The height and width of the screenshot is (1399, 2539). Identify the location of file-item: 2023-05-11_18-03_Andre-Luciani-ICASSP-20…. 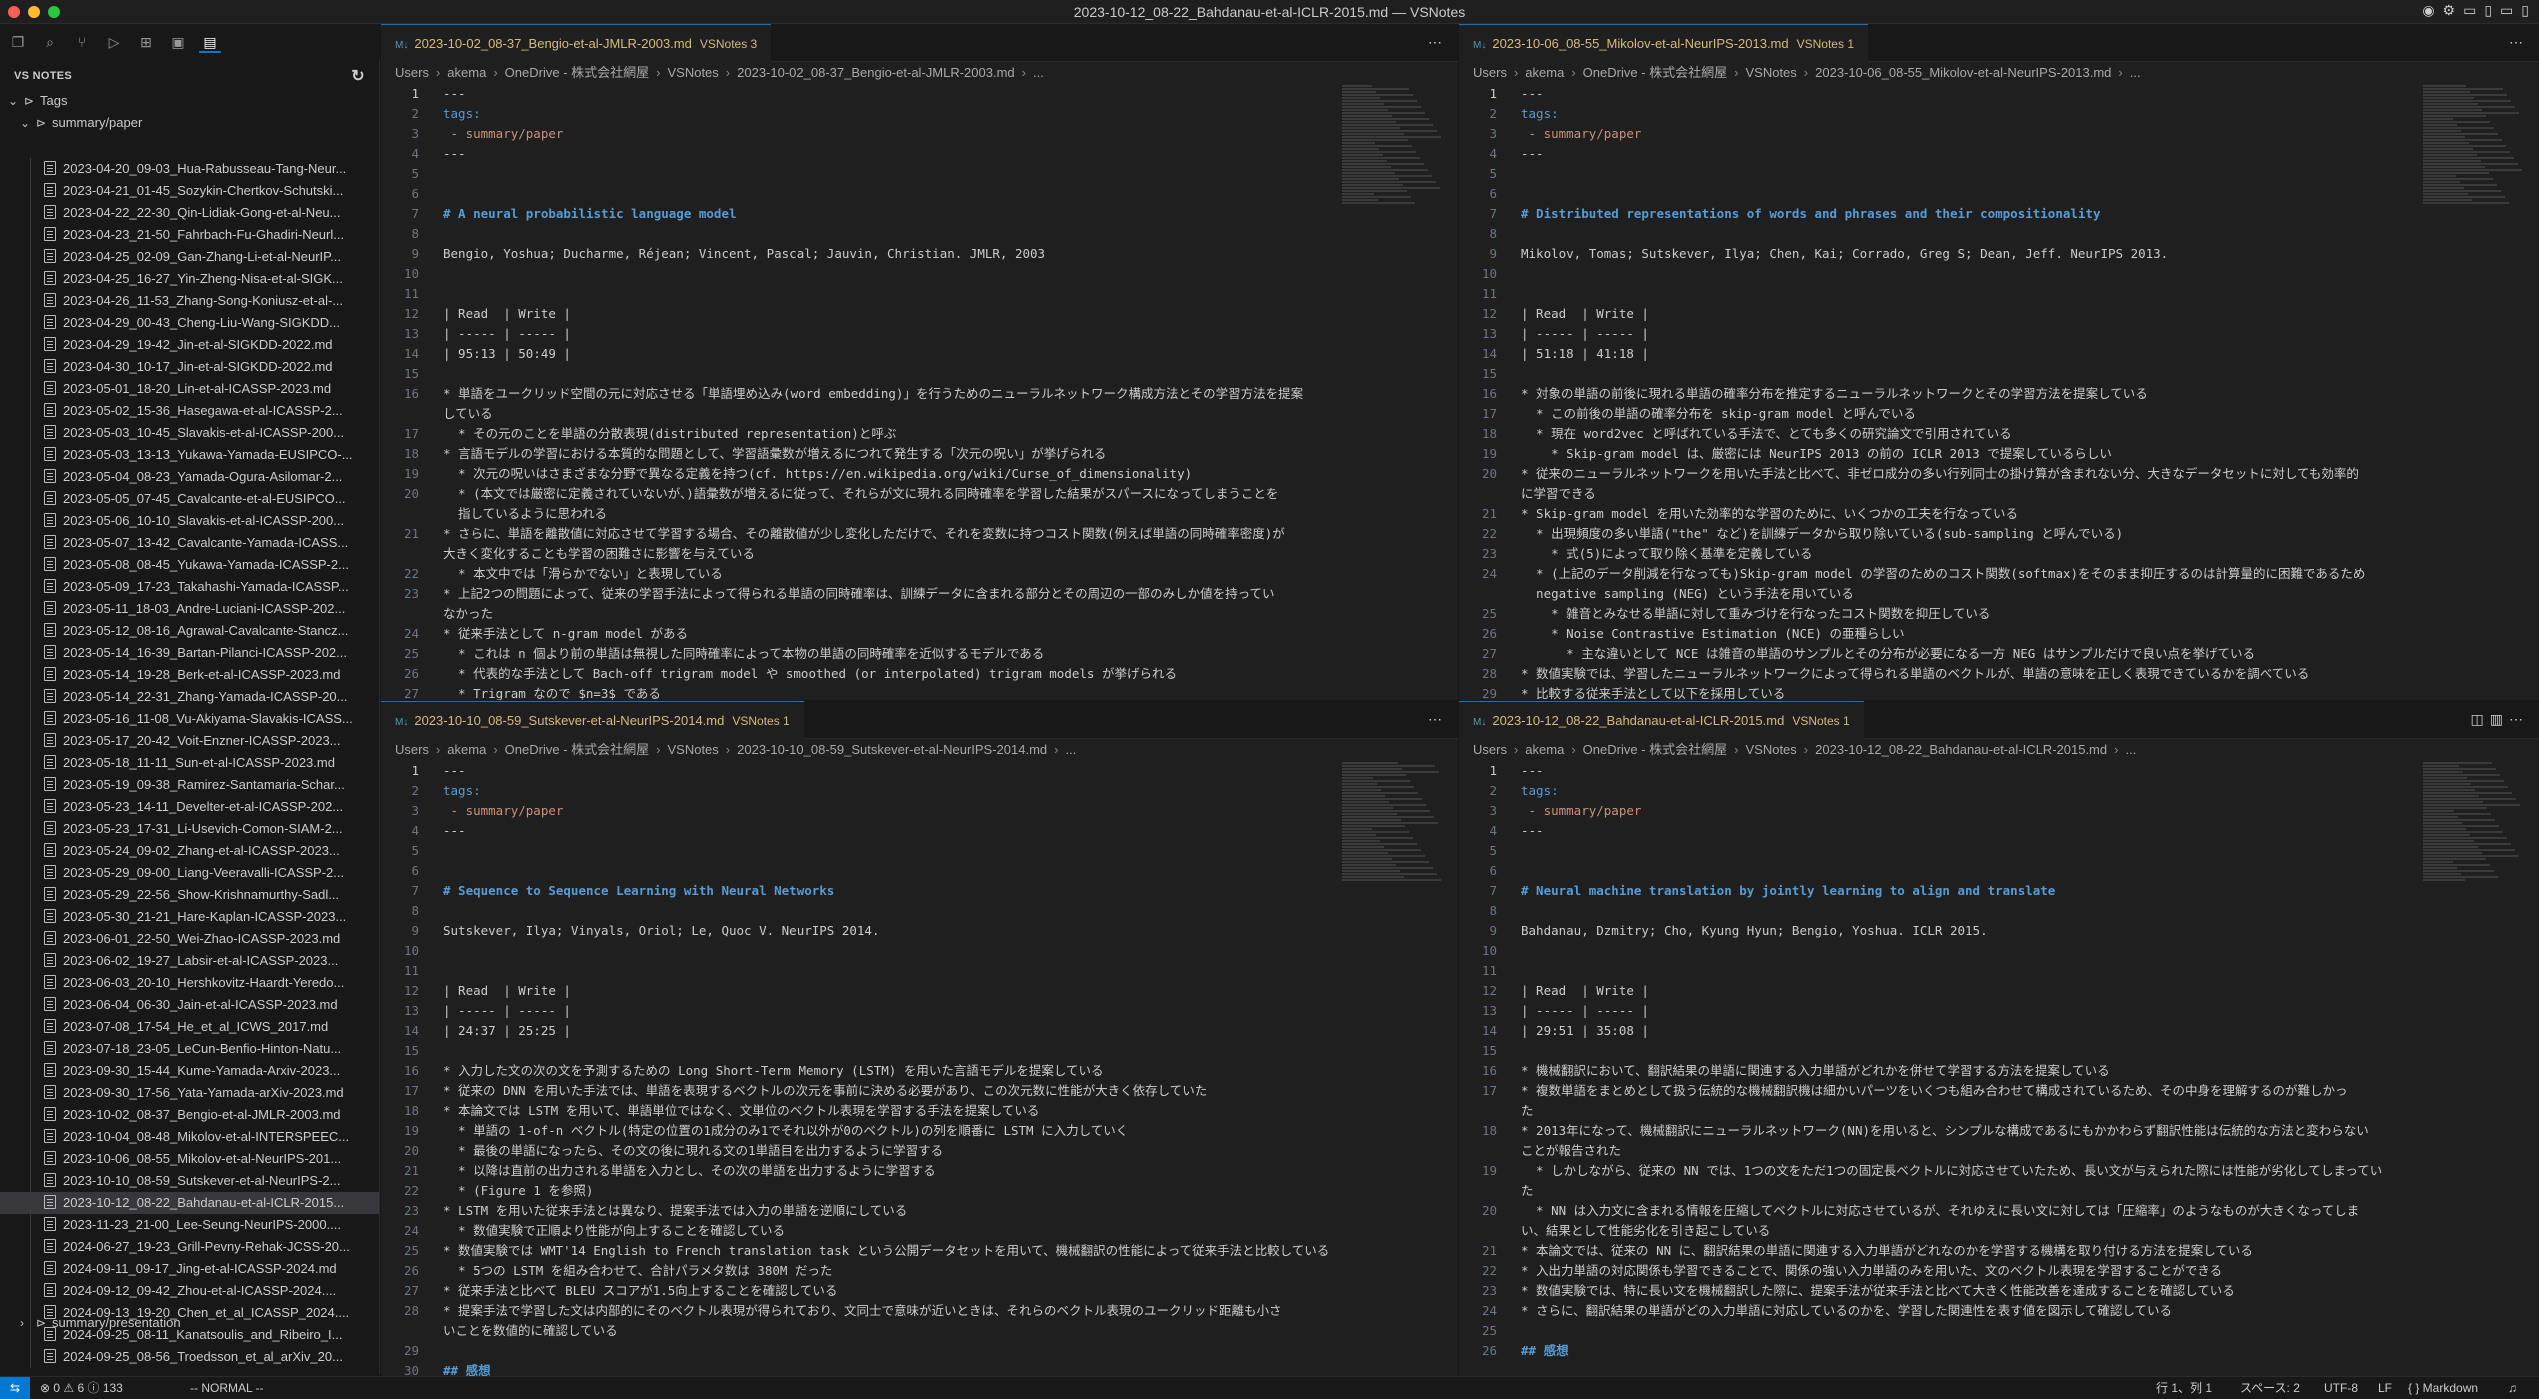
(189, 609).